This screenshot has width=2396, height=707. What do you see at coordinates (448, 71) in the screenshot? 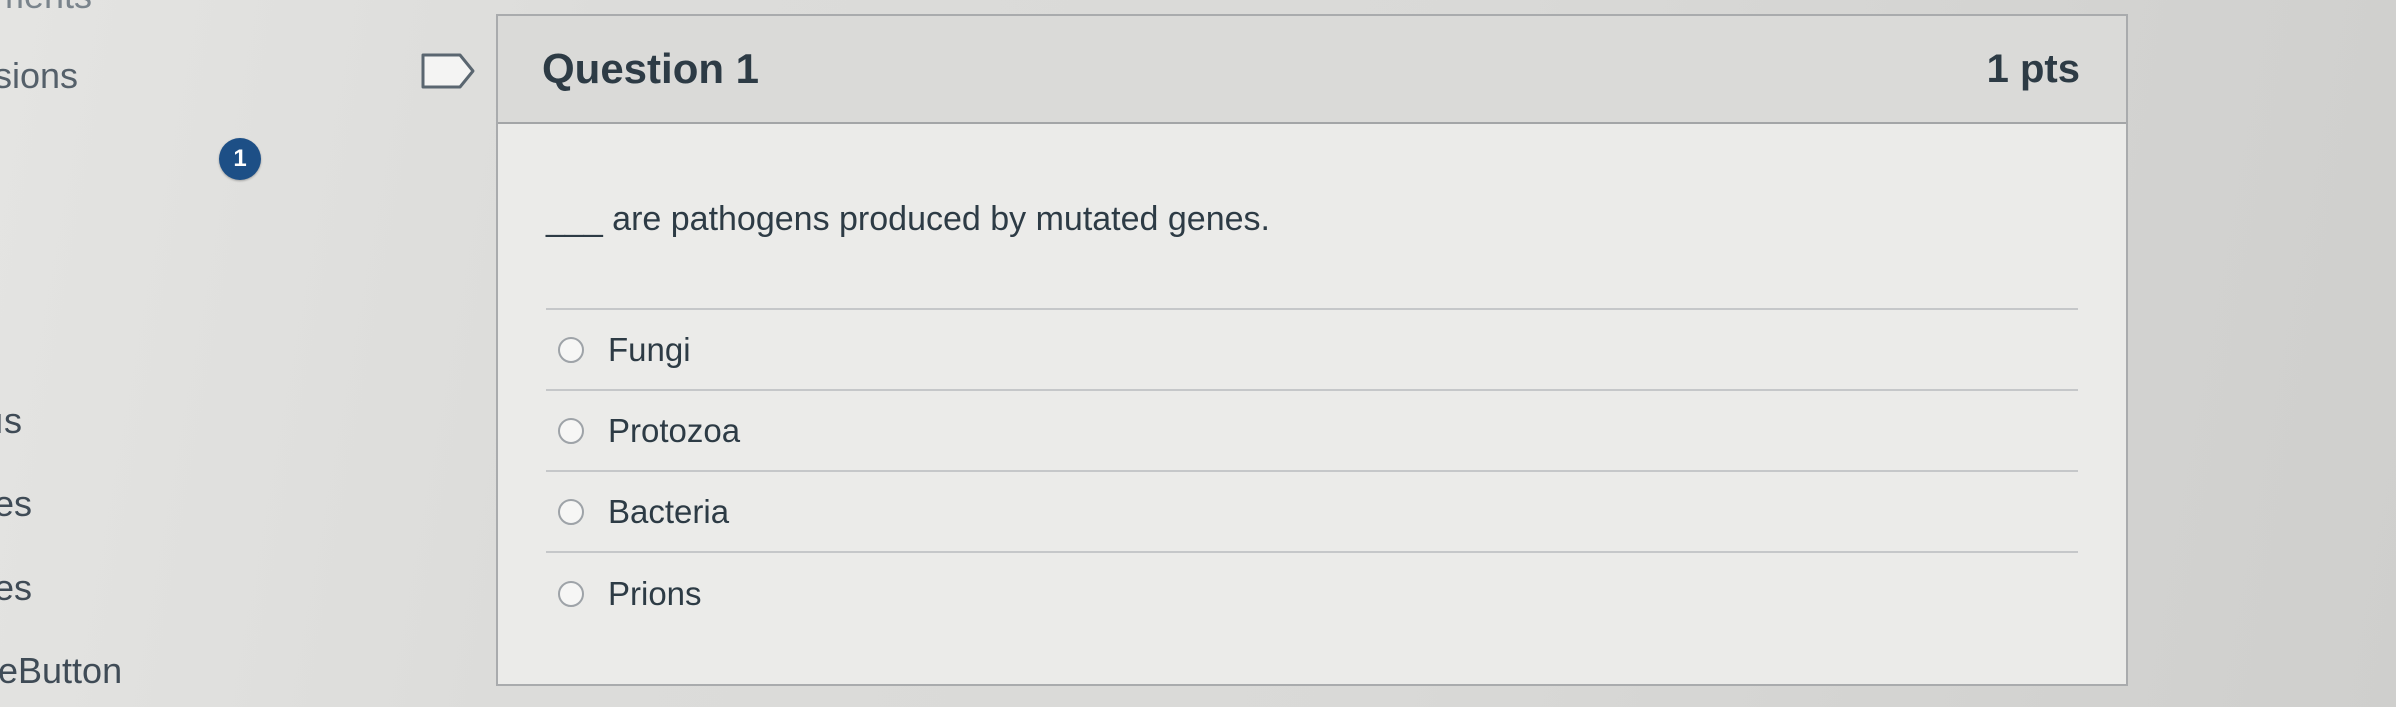
I see `flag-question-icon` at bounding box center [448, 71].